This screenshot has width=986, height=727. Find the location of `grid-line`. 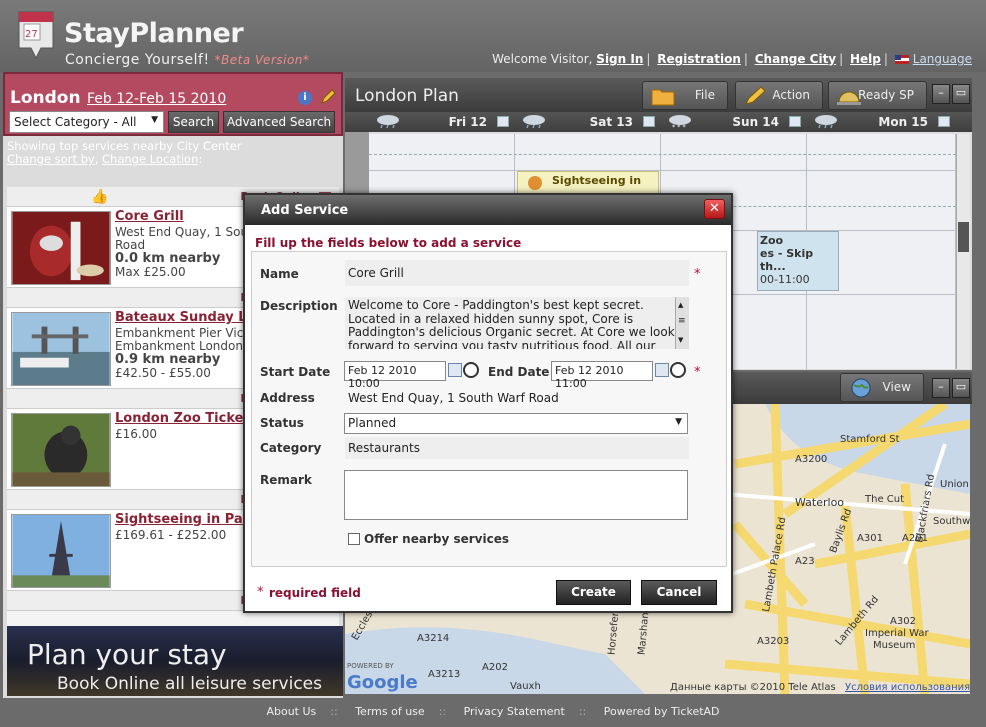

grid-line is located at coordinates (662, 170).